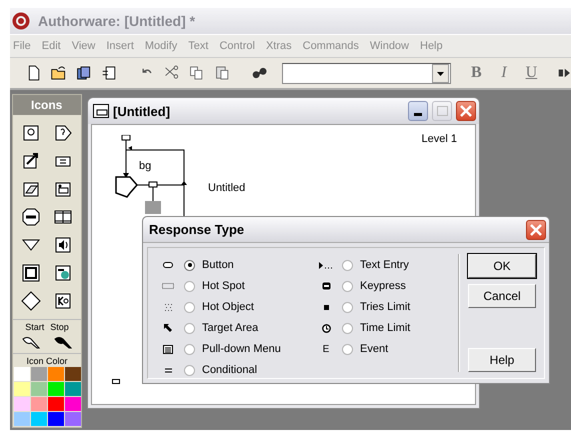 The height and width of the screenshot is (437, 571). I want to click on flowline-end-icon, so click(116, 381).